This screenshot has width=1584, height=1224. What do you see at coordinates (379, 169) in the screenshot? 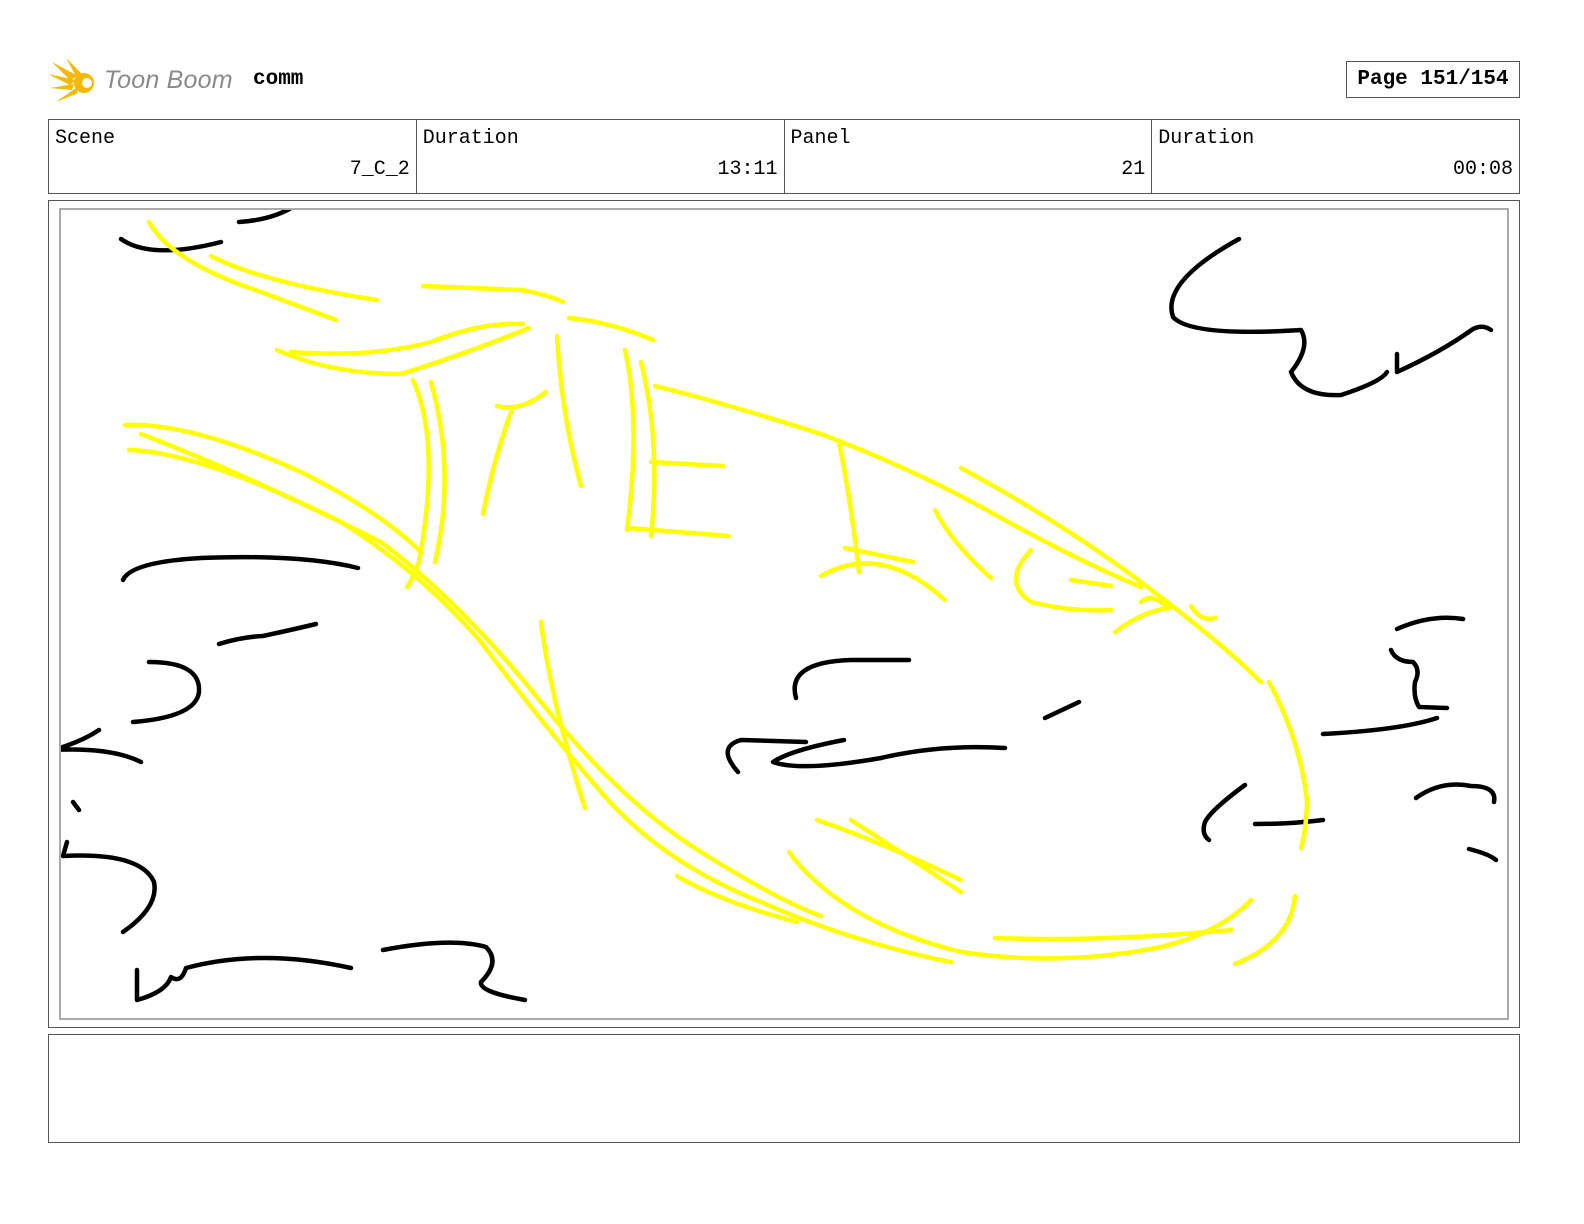
I see `scene-value: 7_C_2` at bounding box center [379, 169].